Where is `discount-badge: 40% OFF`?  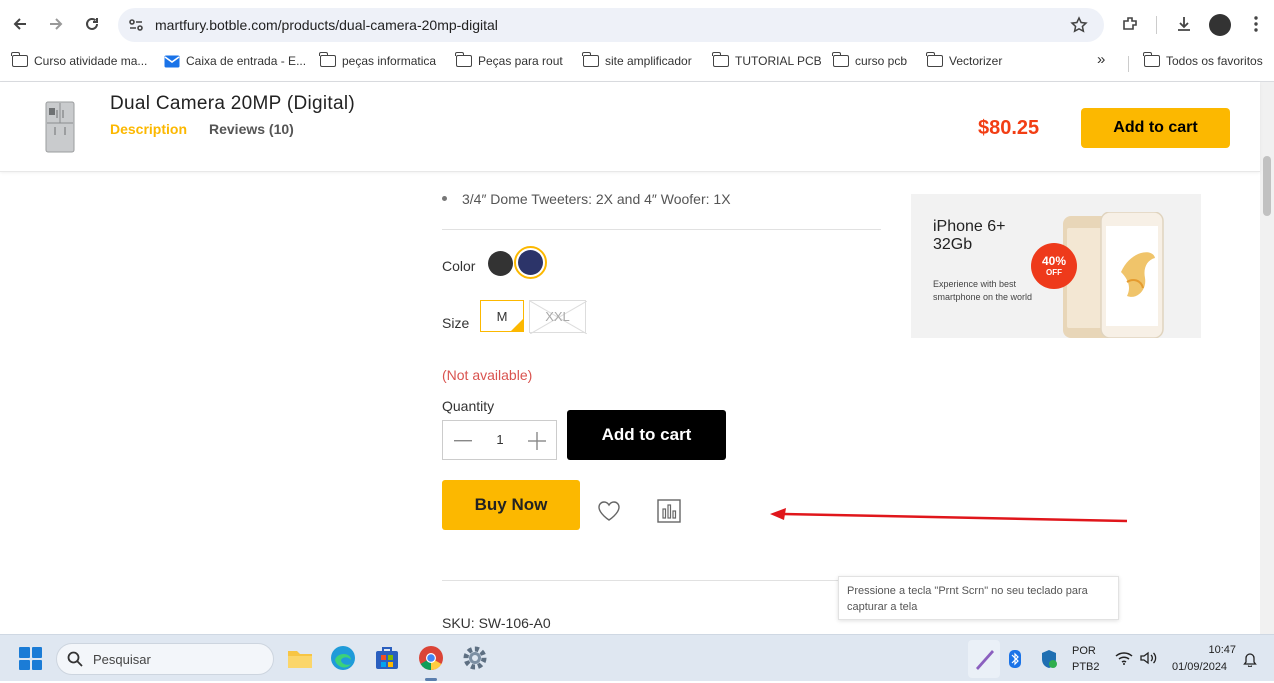
discount-badge: 40% OFF is located at coordinates (1054, 266).